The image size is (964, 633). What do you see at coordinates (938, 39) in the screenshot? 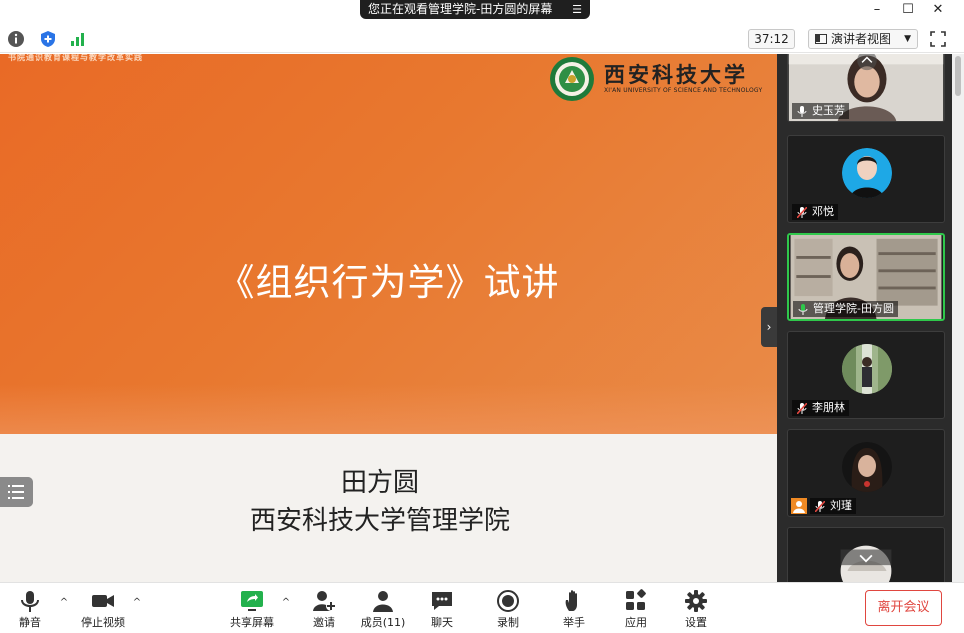
I see `fullscreen-icon` at bounding box center [938, 39].